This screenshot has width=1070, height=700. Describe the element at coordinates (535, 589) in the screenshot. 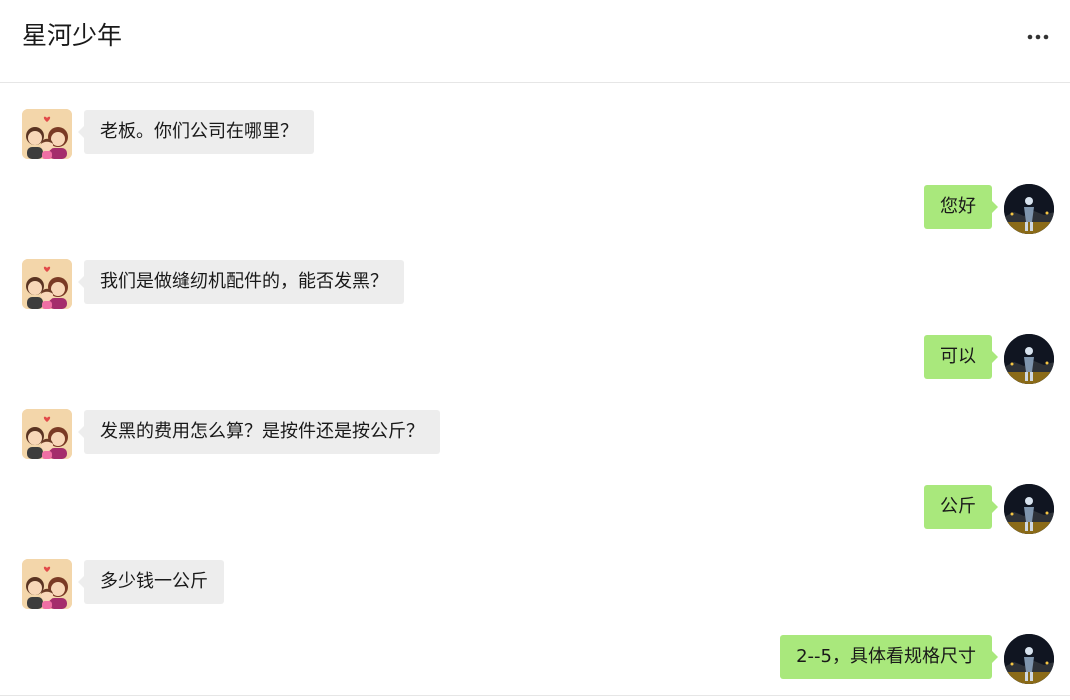

I see `incoming-message: 多少钱一公斤` at that location.